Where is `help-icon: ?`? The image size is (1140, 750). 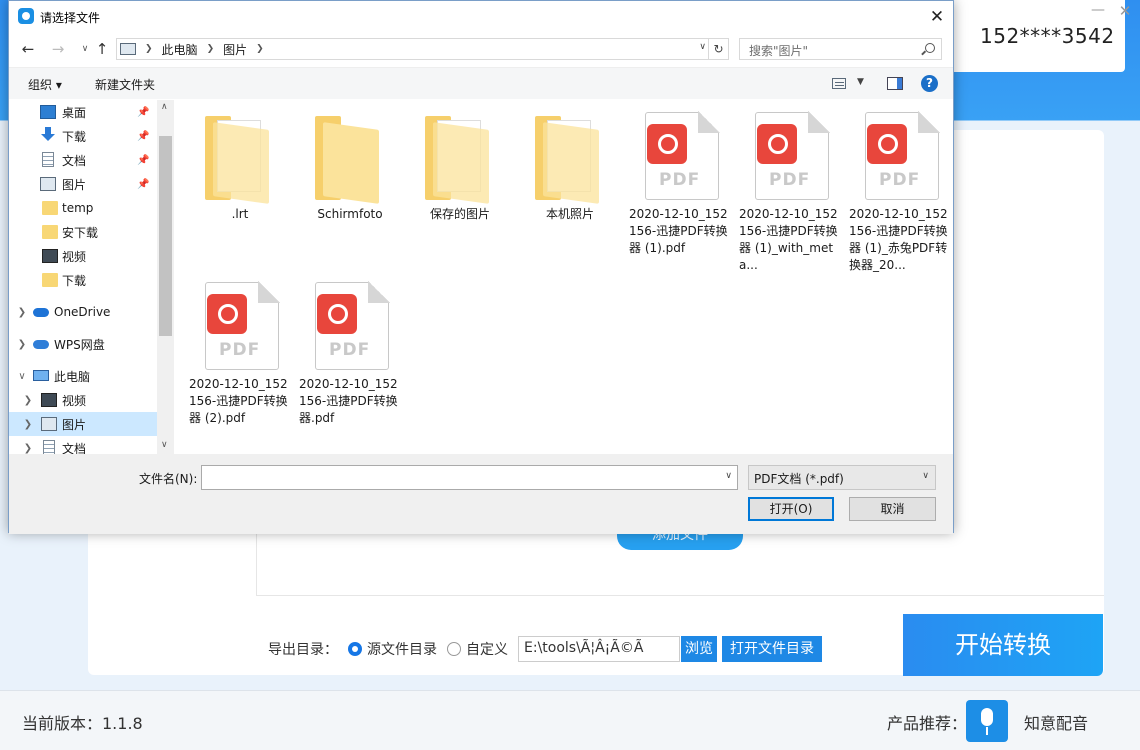
help-icon: ? is located at coordinates (929, 83).